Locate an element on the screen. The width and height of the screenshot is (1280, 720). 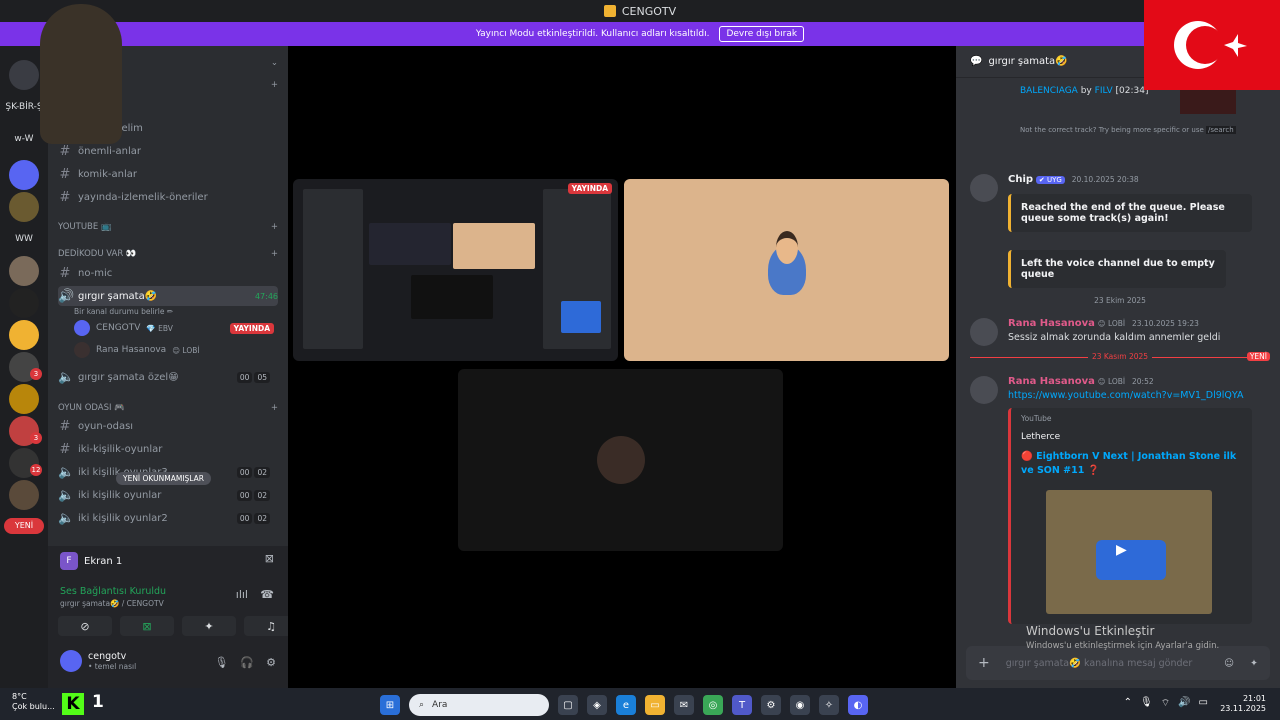
turkish-flag is located at coordinates (1212, 45).